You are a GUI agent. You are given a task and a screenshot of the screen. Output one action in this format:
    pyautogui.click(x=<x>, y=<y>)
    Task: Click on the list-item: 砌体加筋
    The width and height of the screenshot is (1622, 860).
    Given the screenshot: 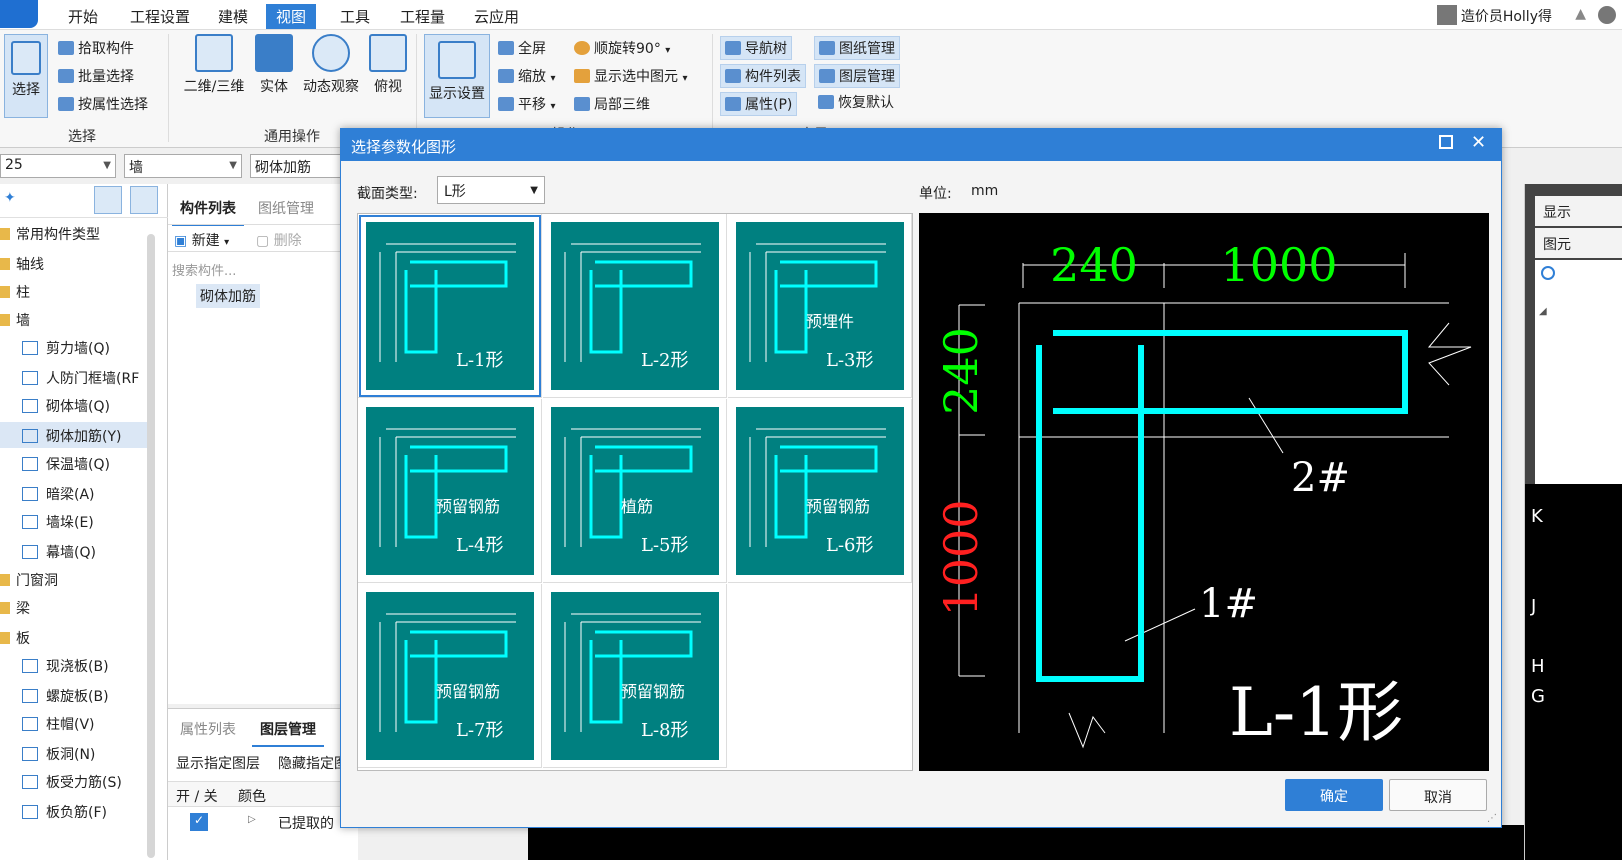 What is the action you would take?
    pyautogui.click(x=228, y=296)
    